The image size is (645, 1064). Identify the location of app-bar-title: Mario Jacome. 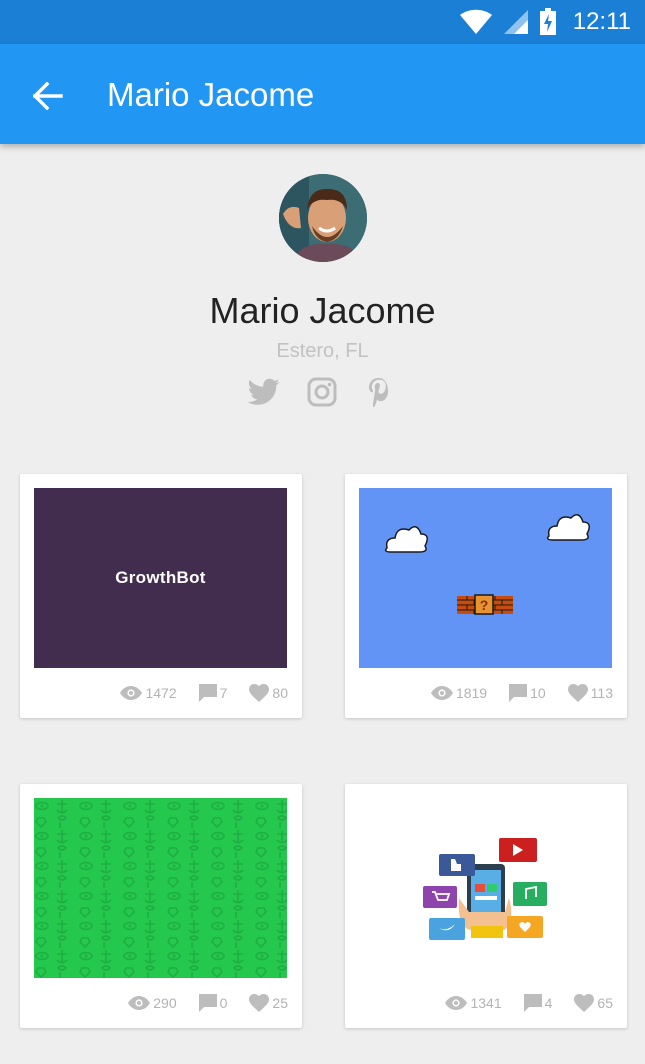
(211, 94).